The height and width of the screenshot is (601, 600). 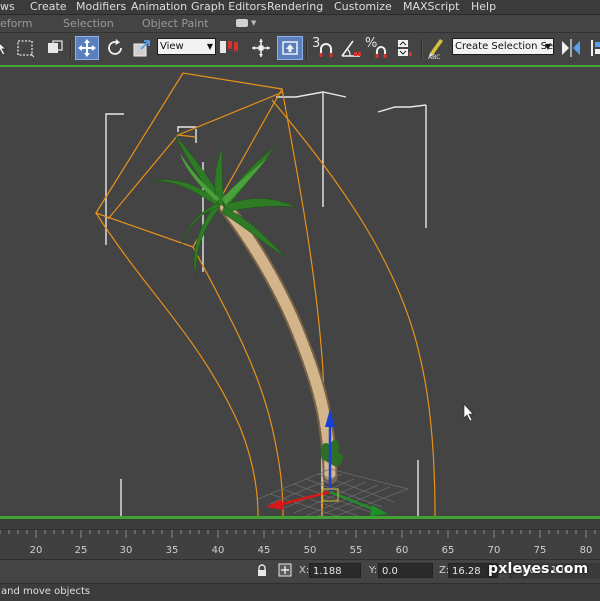 What do you see at coordinates (356, 550) in the screenshot?
I see `timeline-tick-label: 55` at bounding box center [356, 550].